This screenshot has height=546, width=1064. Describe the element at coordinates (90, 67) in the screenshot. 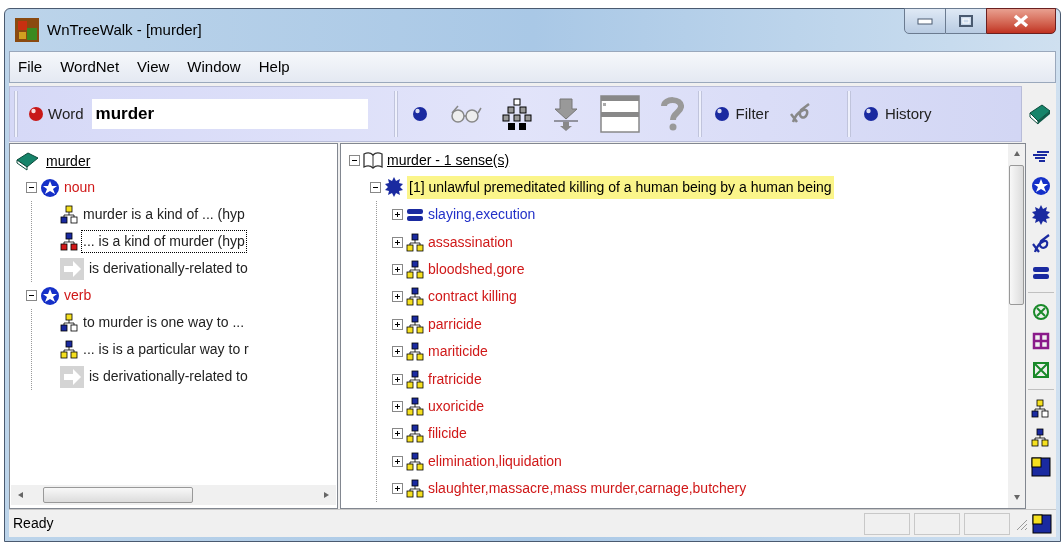

I see `menu-item: WordNet` at that location.